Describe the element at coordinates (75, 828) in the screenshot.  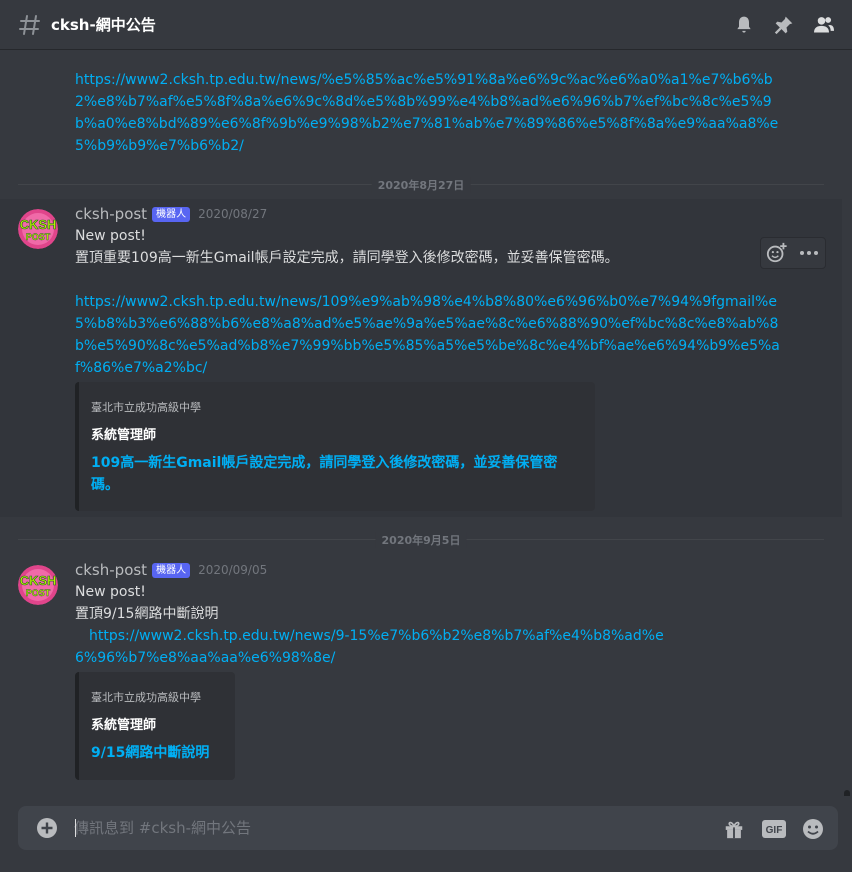
I see `text-caret` at that location.